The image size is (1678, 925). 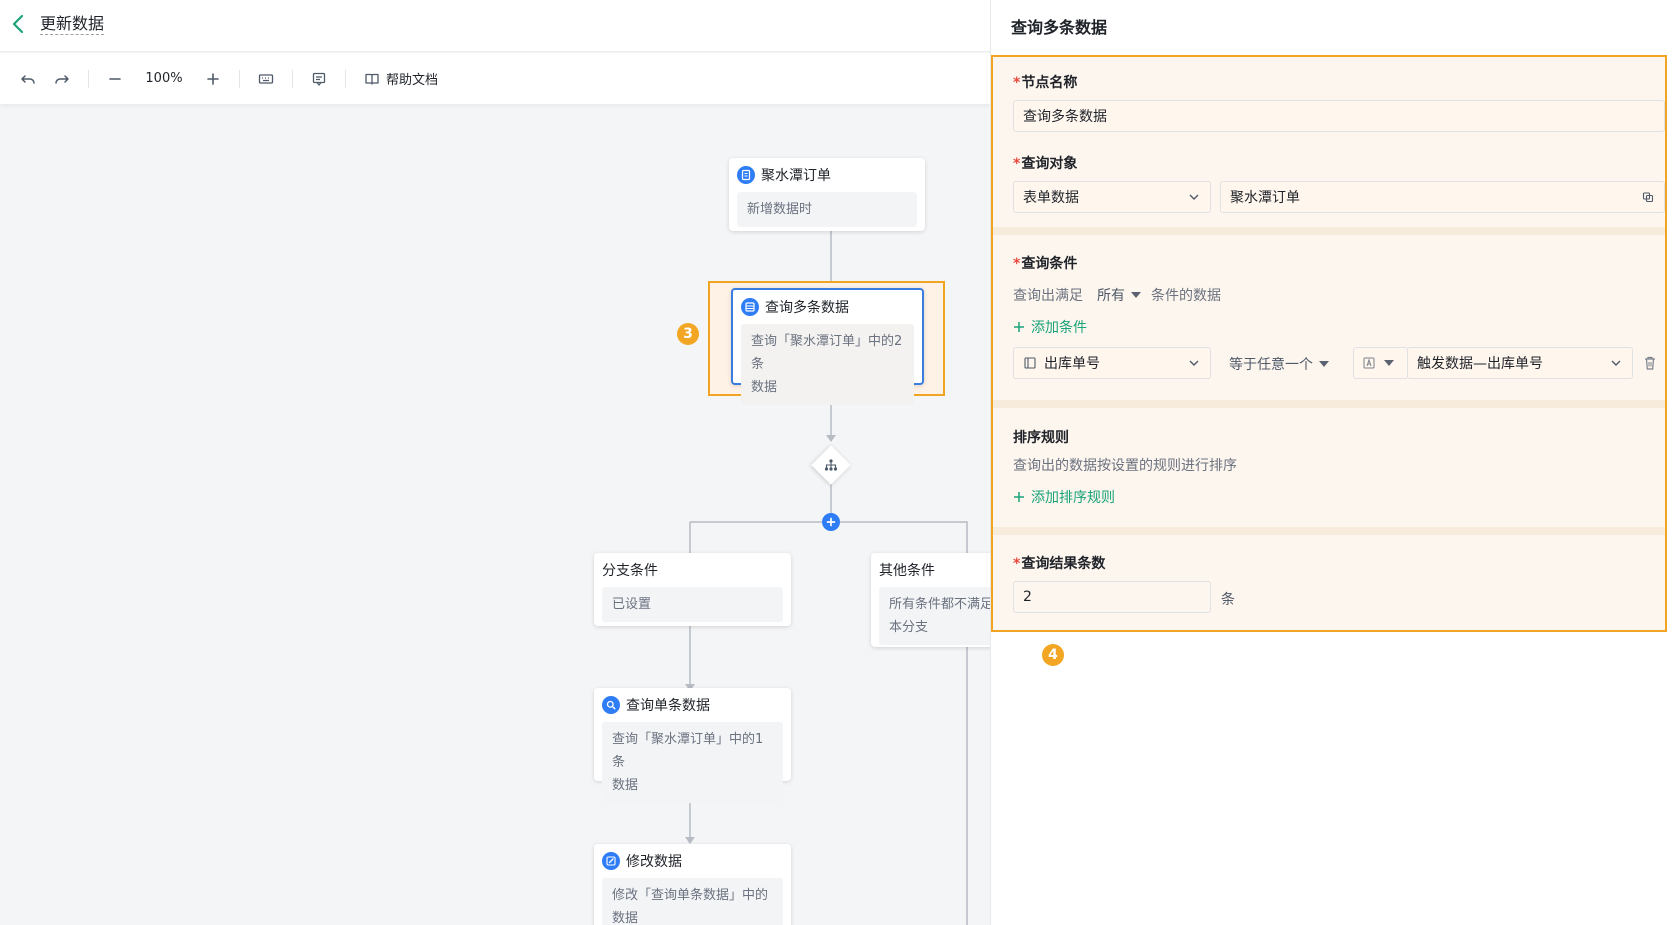 What do you see at coordinates (1380, 363) in the screenshot?
I see `value-type-select` at bounding box center [1380, 363].